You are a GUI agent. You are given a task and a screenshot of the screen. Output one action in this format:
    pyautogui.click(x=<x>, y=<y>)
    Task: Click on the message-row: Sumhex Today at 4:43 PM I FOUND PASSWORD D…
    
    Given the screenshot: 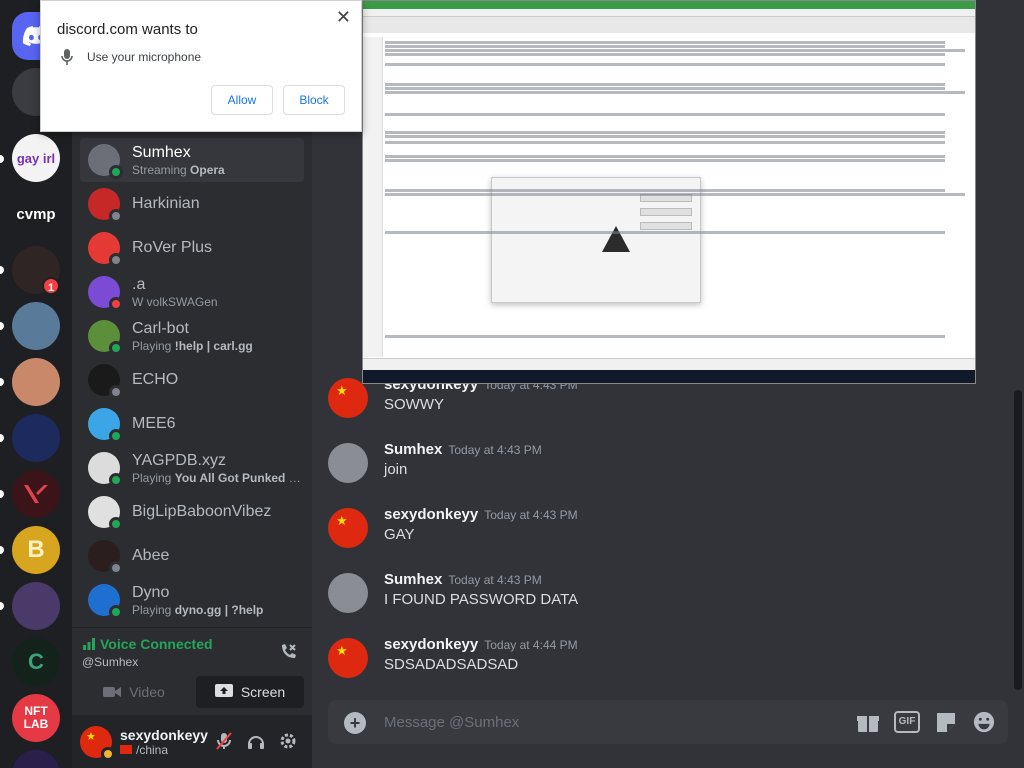 What is the action you would take?
    pyautogui.click(x=668, y=601)
    